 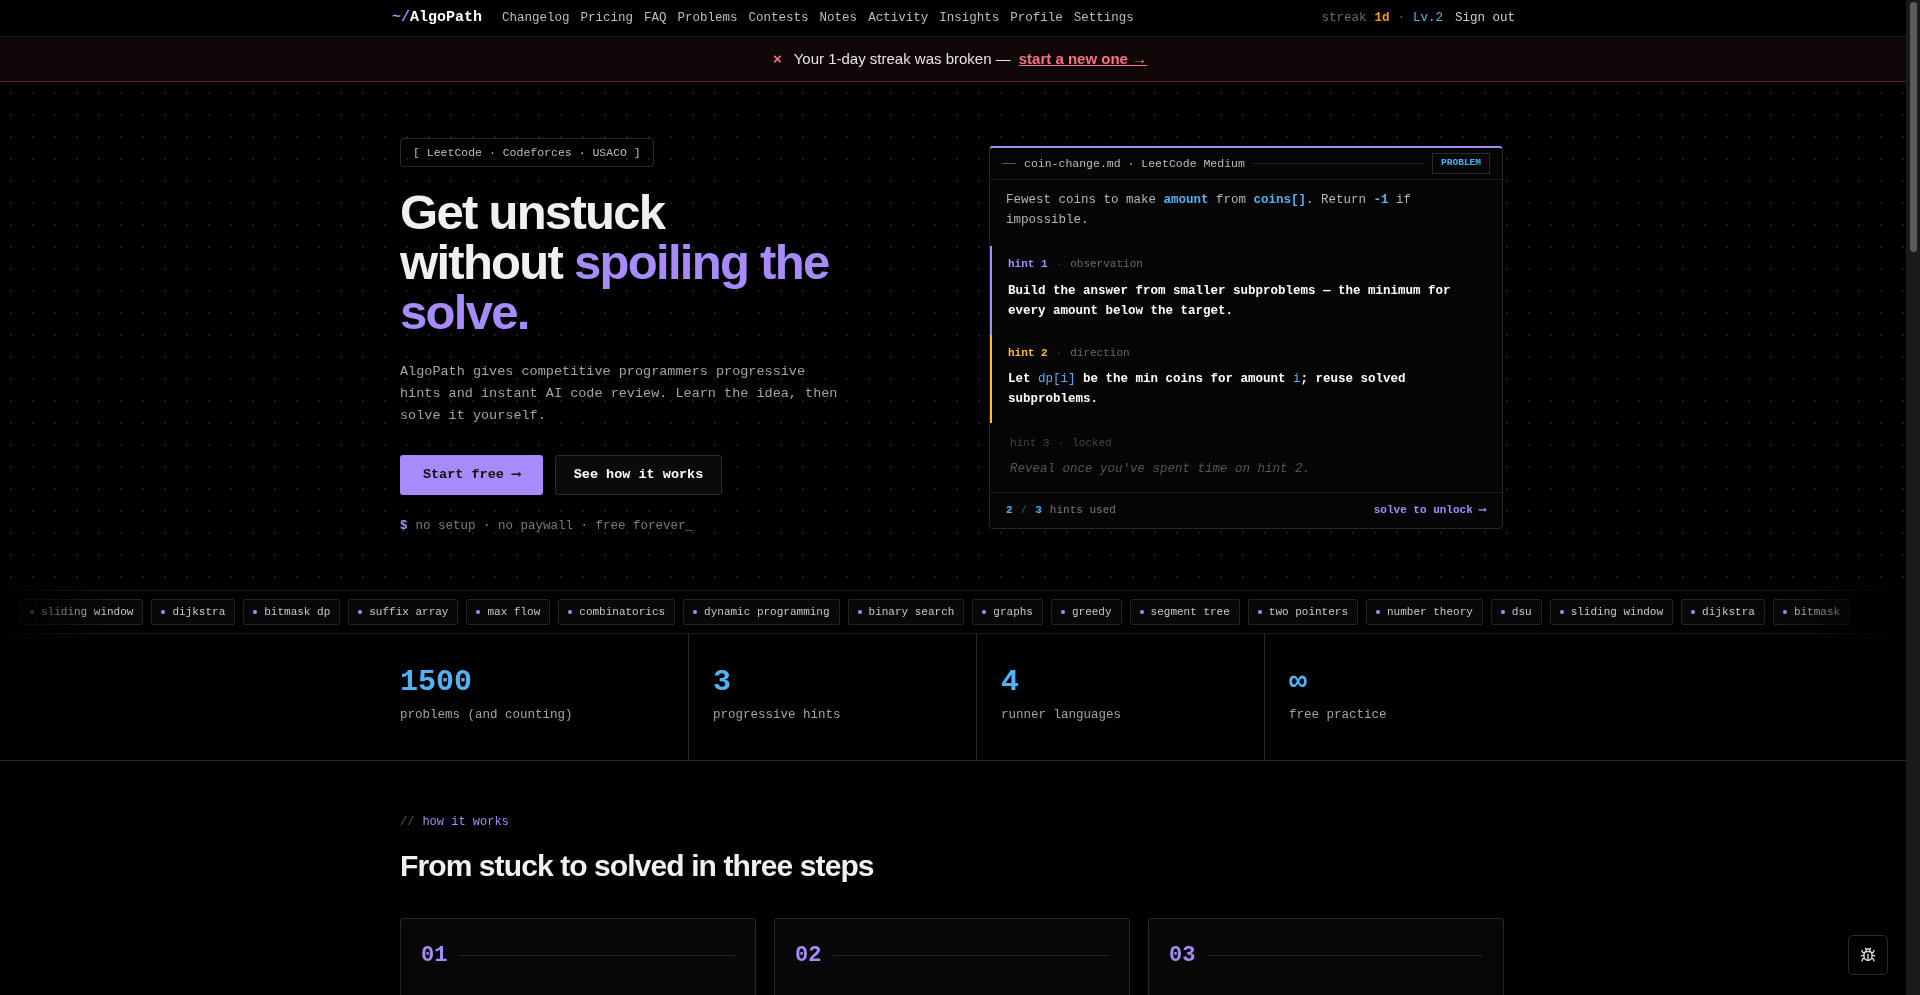 I want to click on hints-total-count: 3, so click(x=1038, y=511).